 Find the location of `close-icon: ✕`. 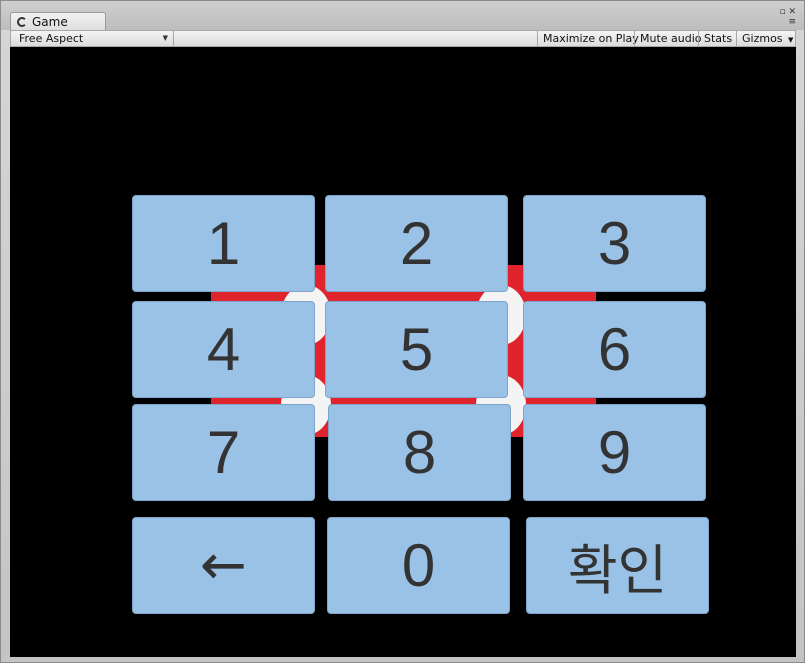

close-icon: ✕ is located at coordinates (792, 12).